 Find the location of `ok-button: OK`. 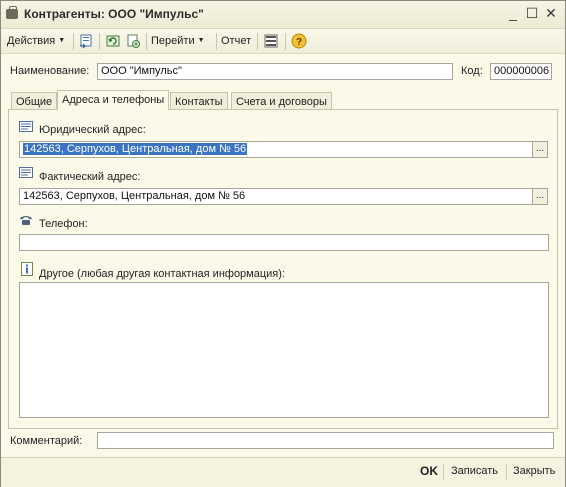

ok-button: OK is located at coordinates (429, 471).